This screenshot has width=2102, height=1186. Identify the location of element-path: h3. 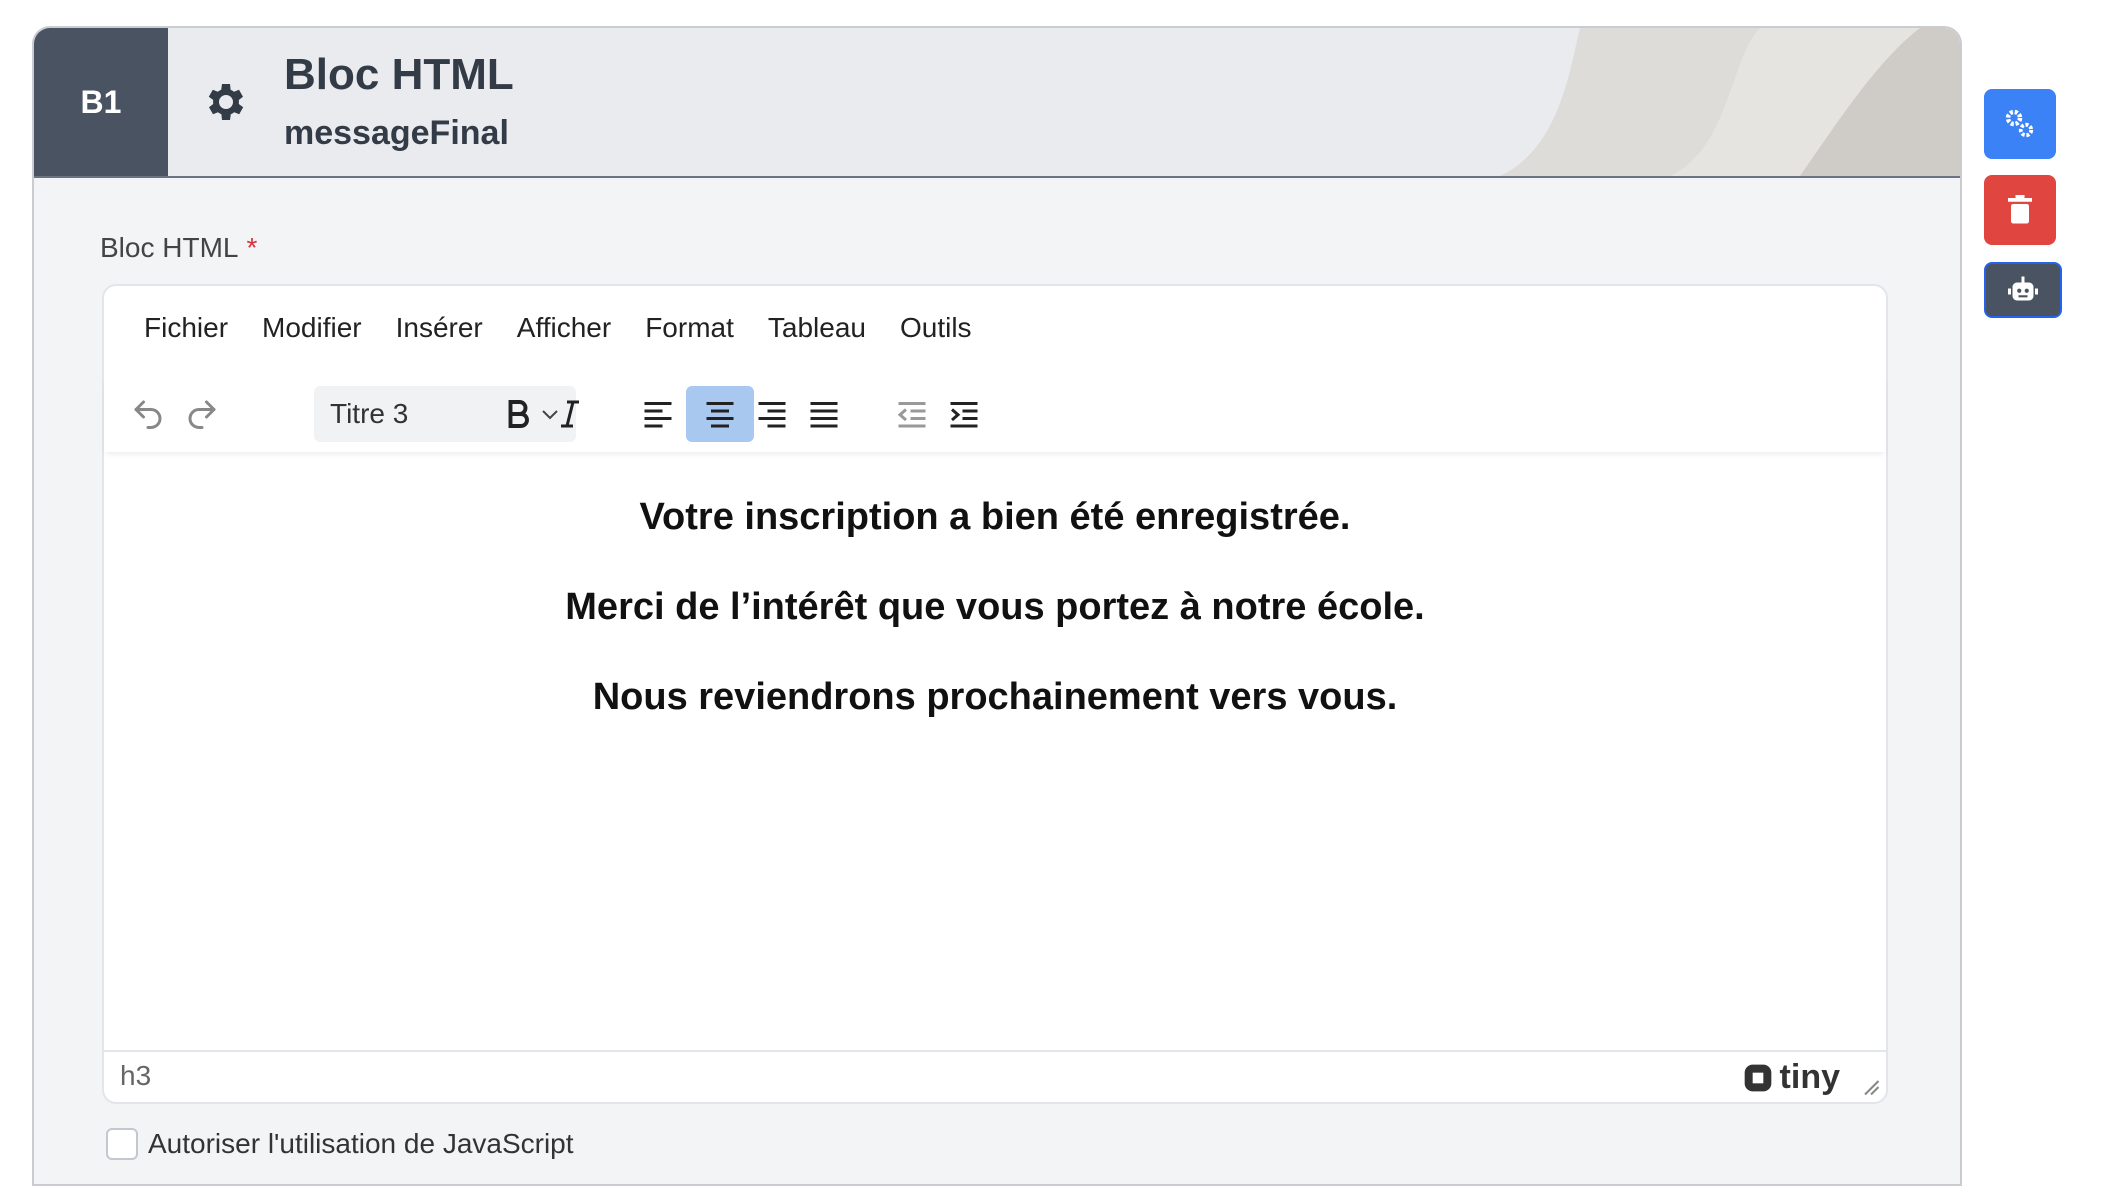
(135, 1076).